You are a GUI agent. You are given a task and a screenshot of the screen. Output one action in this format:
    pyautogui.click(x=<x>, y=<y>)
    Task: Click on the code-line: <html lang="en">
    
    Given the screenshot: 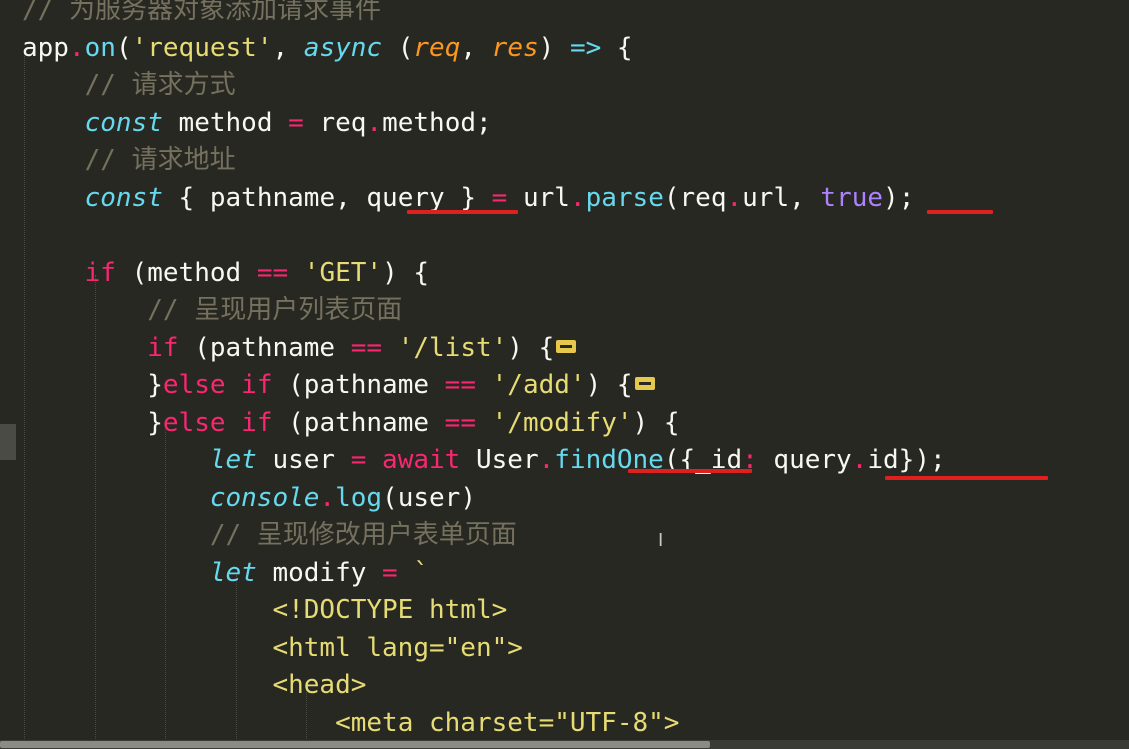 What is the action you would take?
    pyautogui.click(x=272, y=648)
    